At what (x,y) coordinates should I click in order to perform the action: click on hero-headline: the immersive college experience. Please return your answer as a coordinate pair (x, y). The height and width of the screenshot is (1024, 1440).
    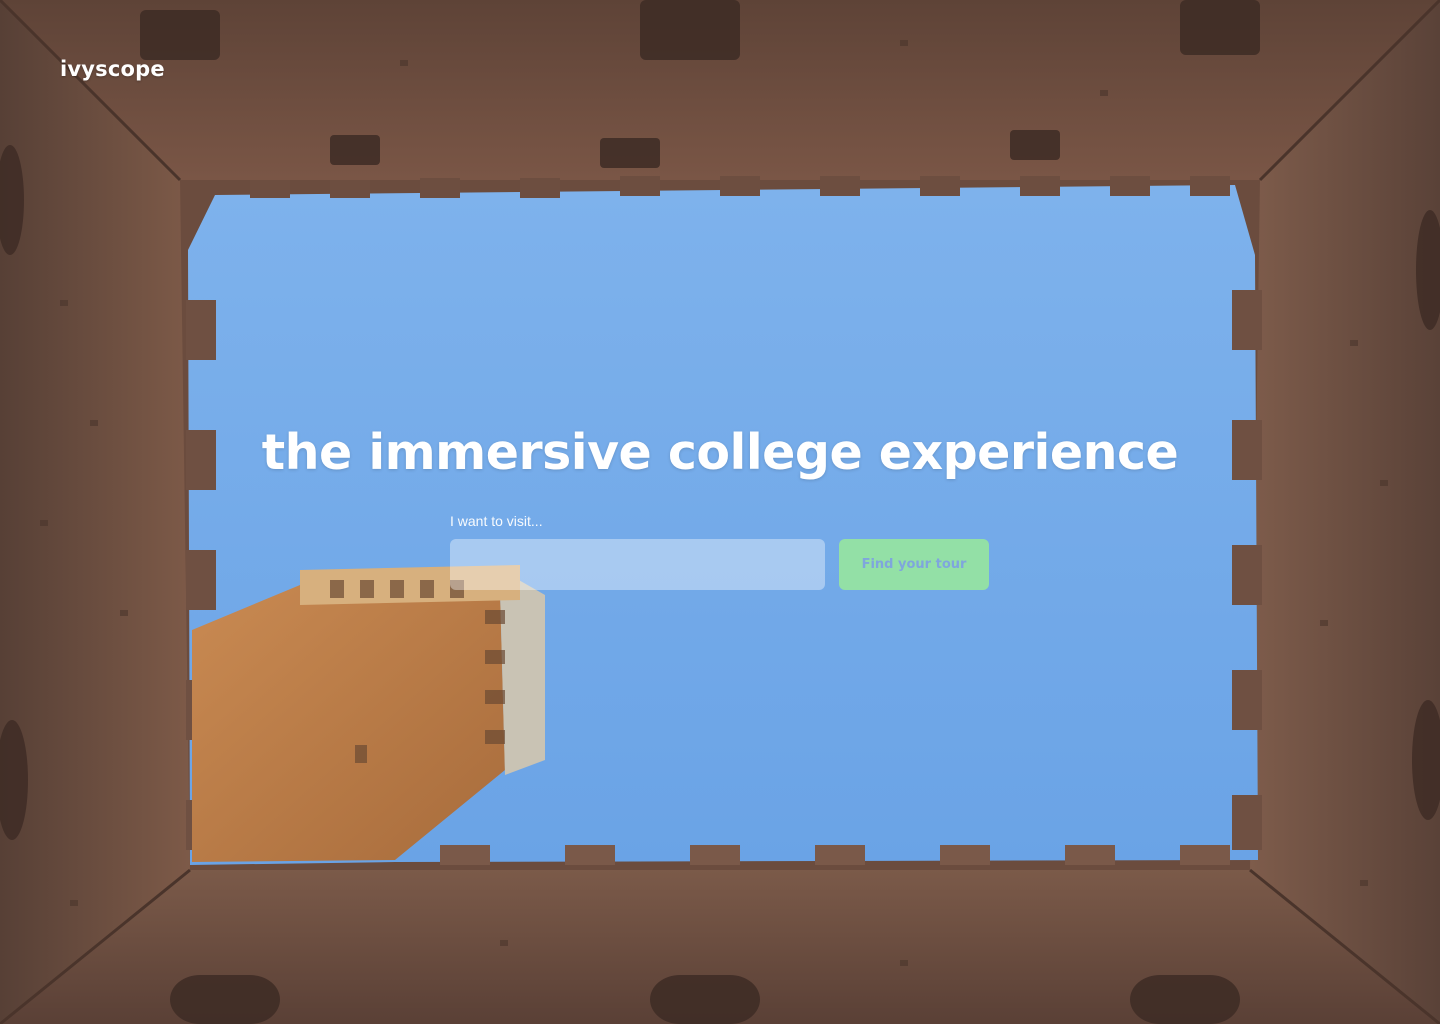
    Looking at the image, I should click on (720, 452).